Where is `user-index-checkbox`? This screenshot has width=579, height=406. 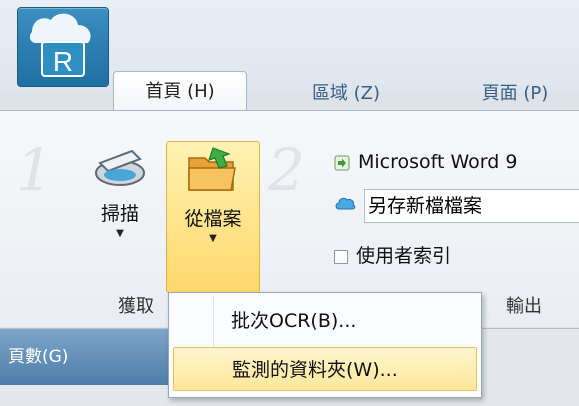
user-index-checkbox is located at coordinates (341, 256).